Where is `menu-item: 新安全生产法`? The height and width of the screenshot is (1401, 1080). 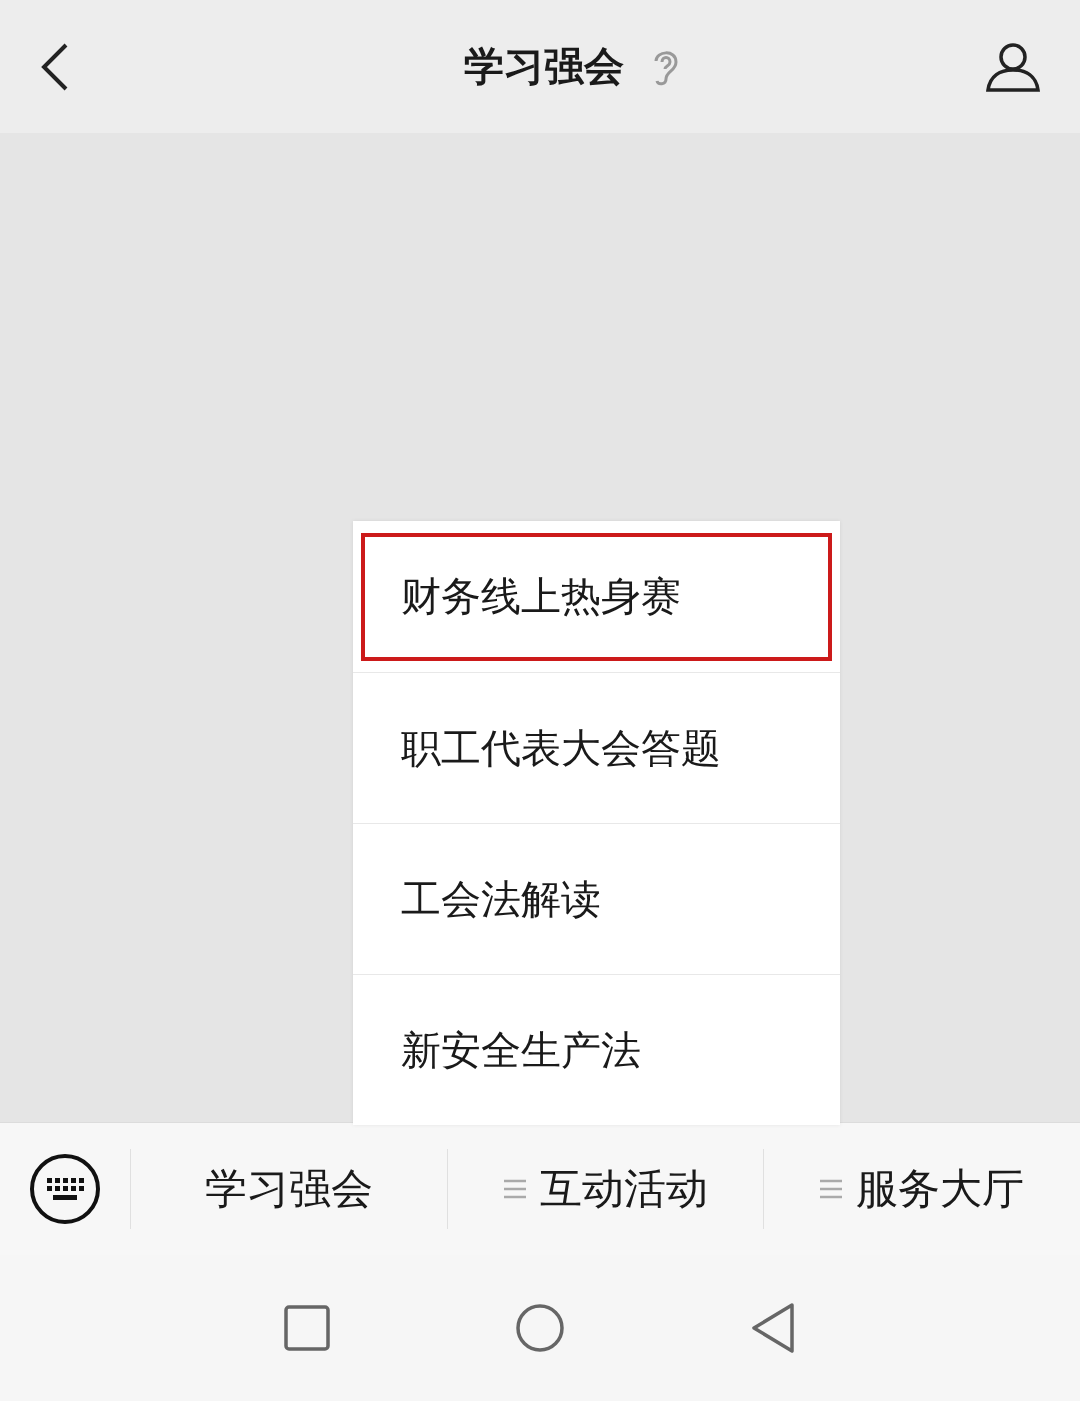 menu-item: 新安全生产法 is located at coordinates (596, 1050).